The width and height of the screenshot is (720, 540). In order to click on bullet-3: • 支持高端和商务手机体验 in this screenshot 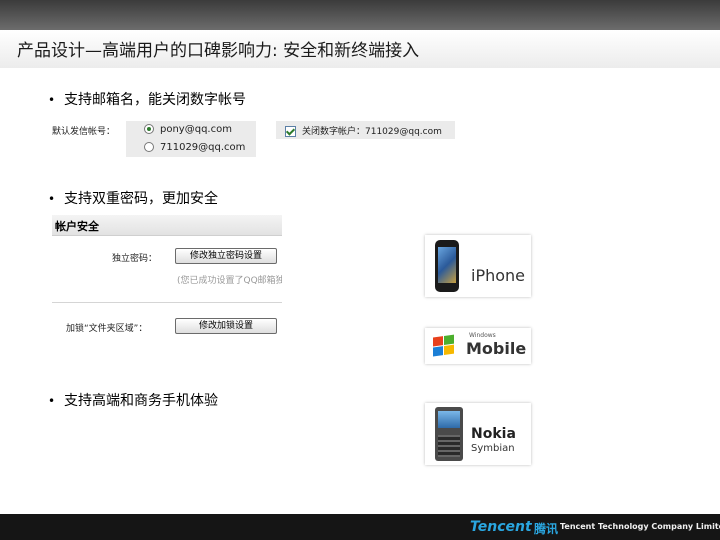, I will do `click(133, 400)`.